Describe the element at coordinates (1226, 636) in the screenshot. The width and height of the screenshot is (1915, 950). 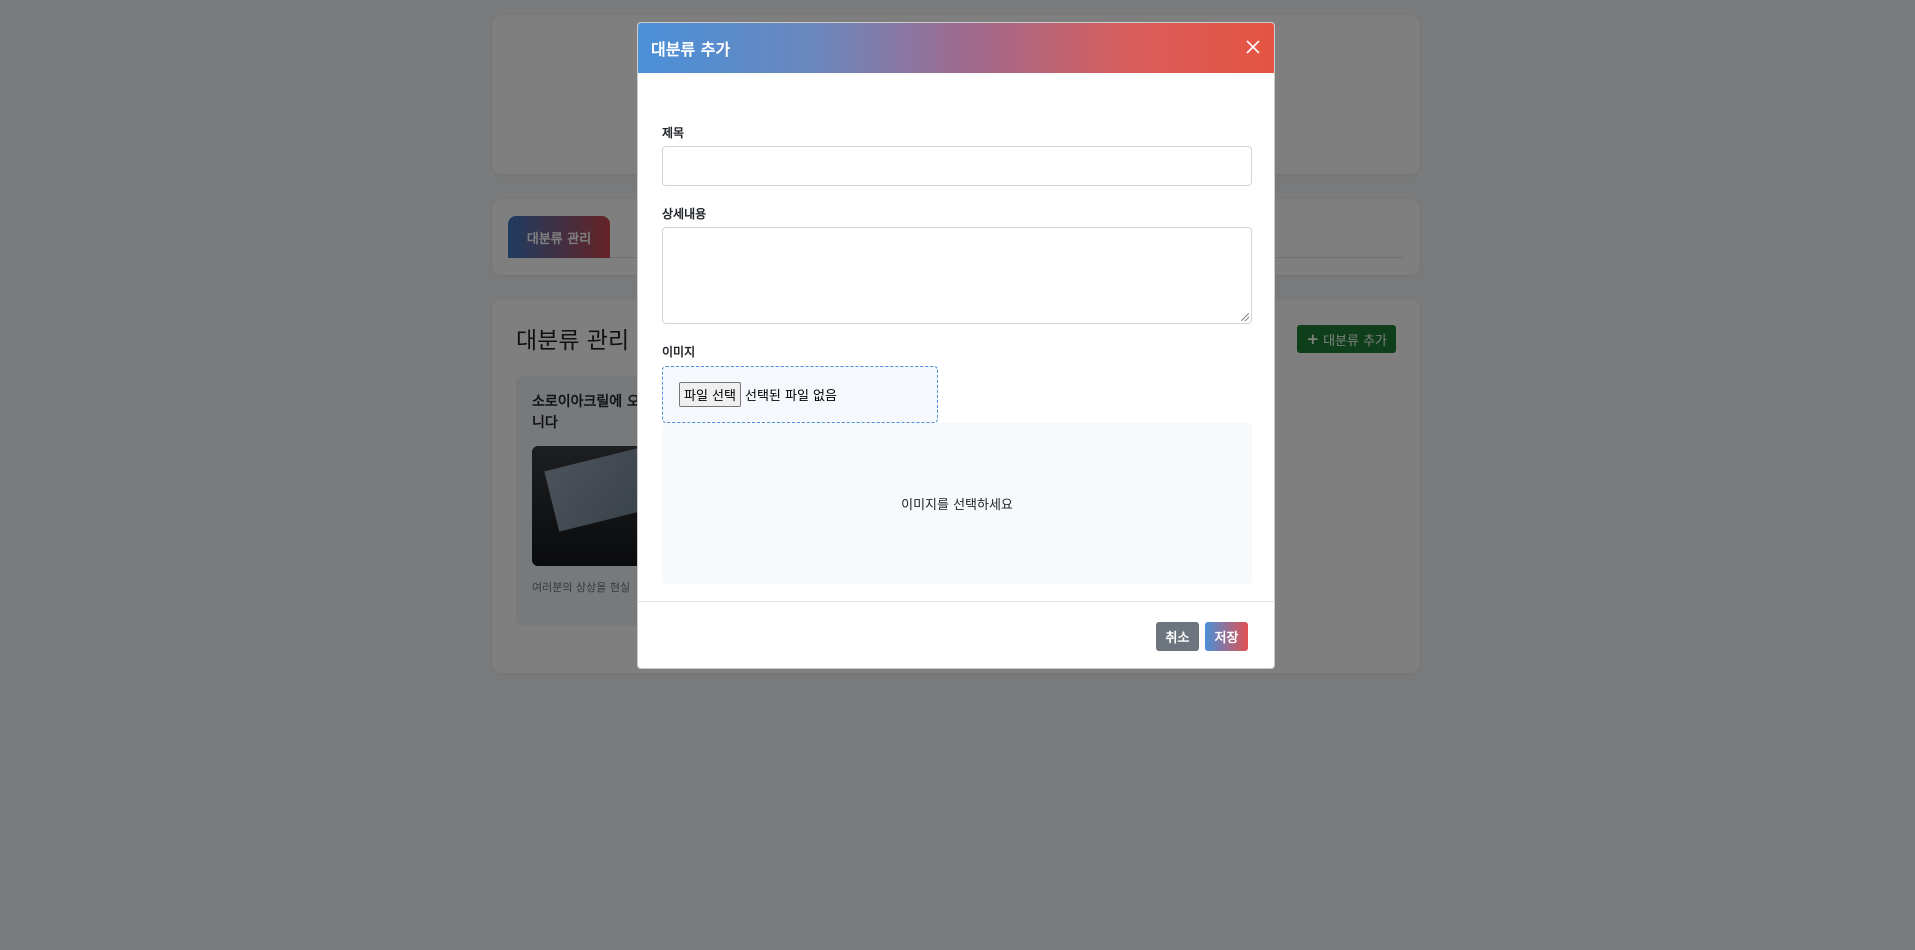
I see `save-button: 저장` at that location.